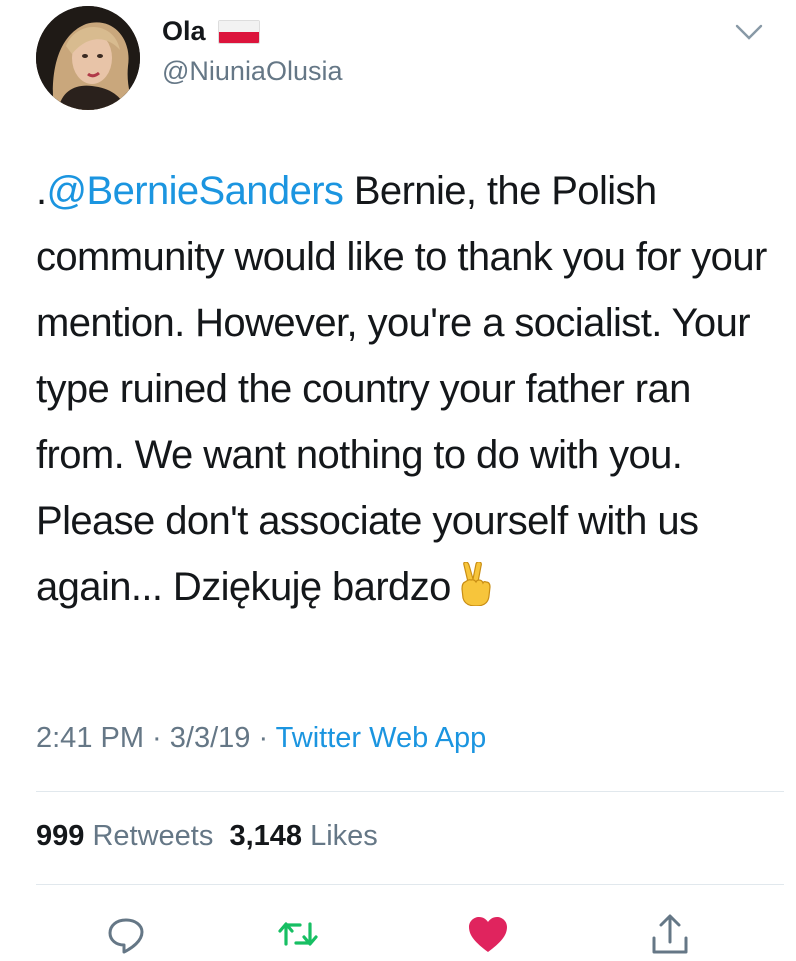  Describe the element at coordinates (381, 738) in the screenshot. I see `tweet-source-link: Twitter Web App` at that location.